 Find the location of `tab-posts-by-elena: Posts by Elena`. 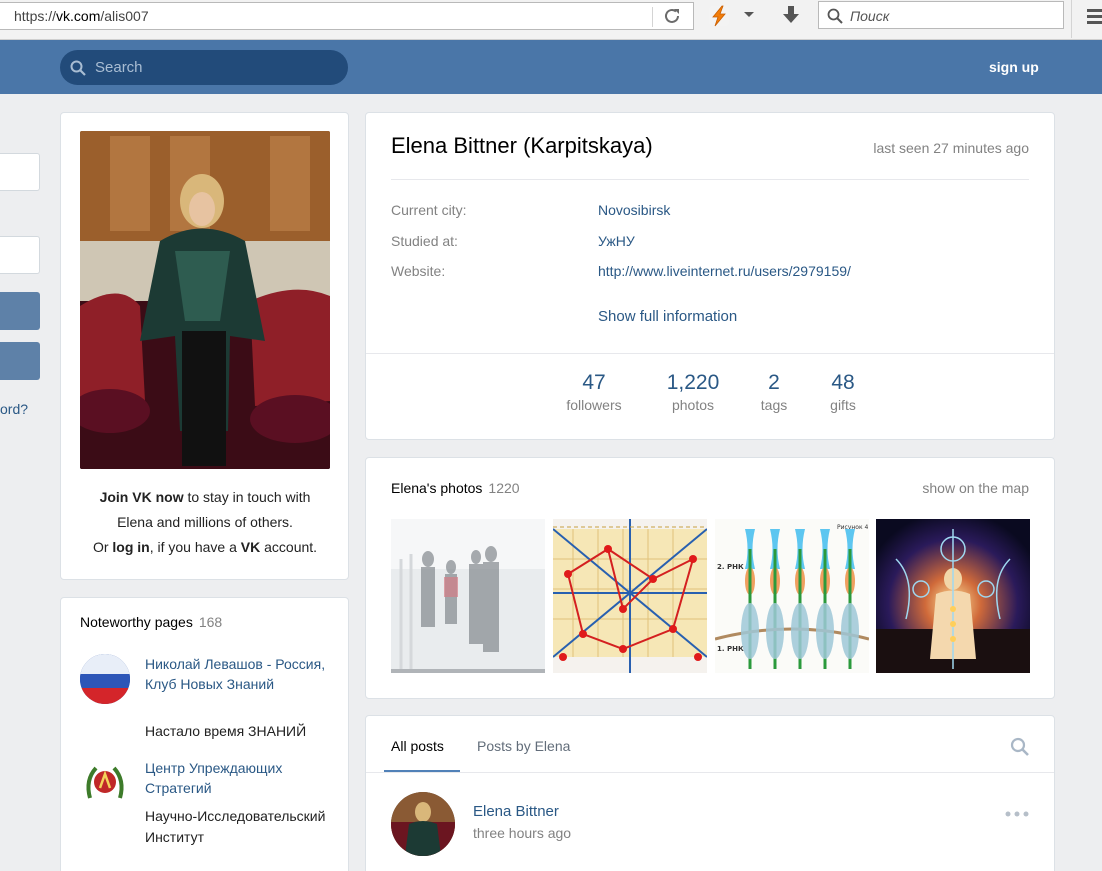

tab-posts-by-elena: Posts by Elena is located at coordinates (523, 746).